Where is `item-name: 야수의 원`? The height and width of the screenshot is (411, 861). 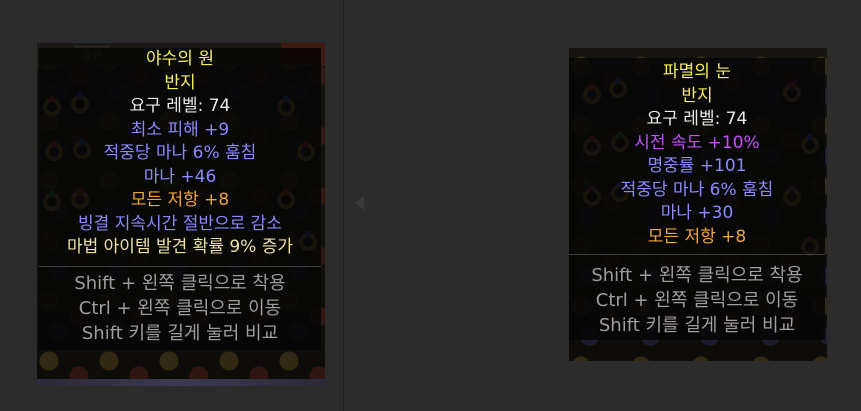
item-name: 야수의 원 is located at coordinates (180, 59).